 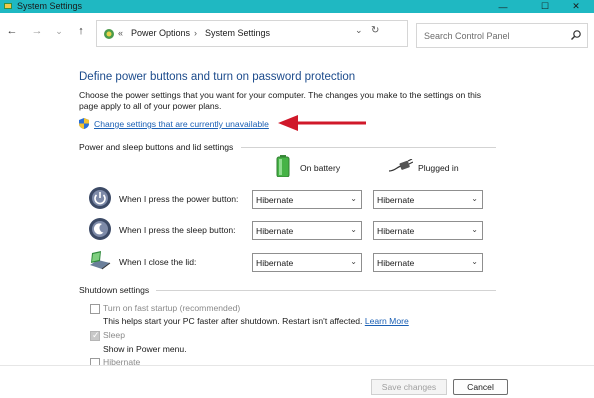 I want to click on on-battery-header: On battery, so click(x=320, y=168).